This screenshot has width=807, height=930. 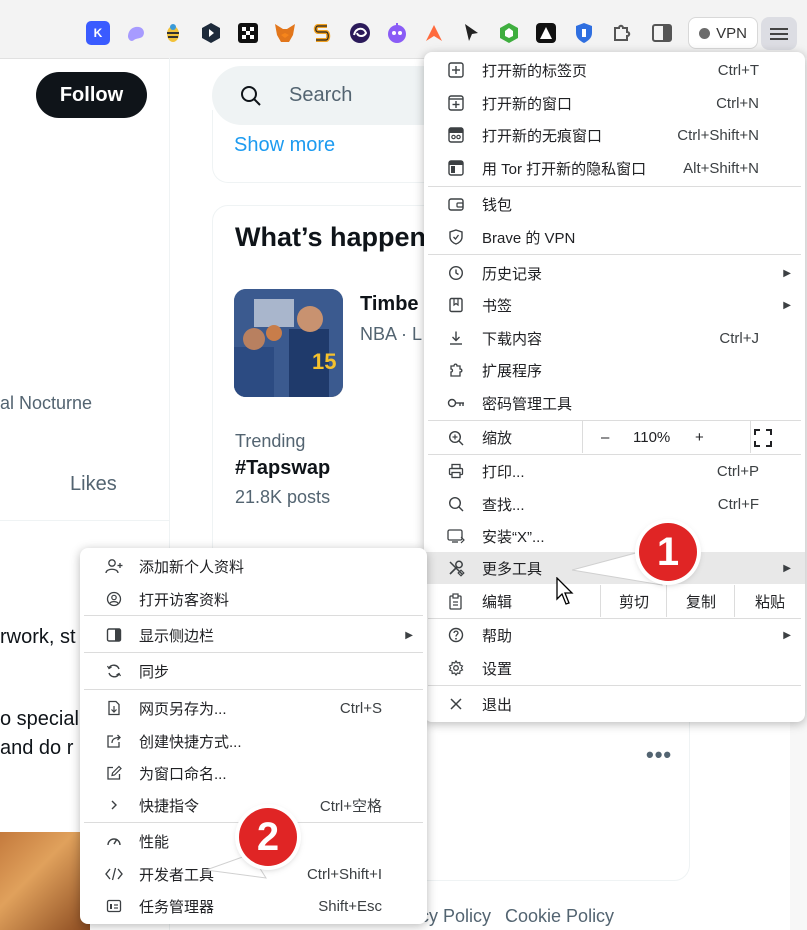 I want to click on rename-window-icon, so click(x=114, y=773).